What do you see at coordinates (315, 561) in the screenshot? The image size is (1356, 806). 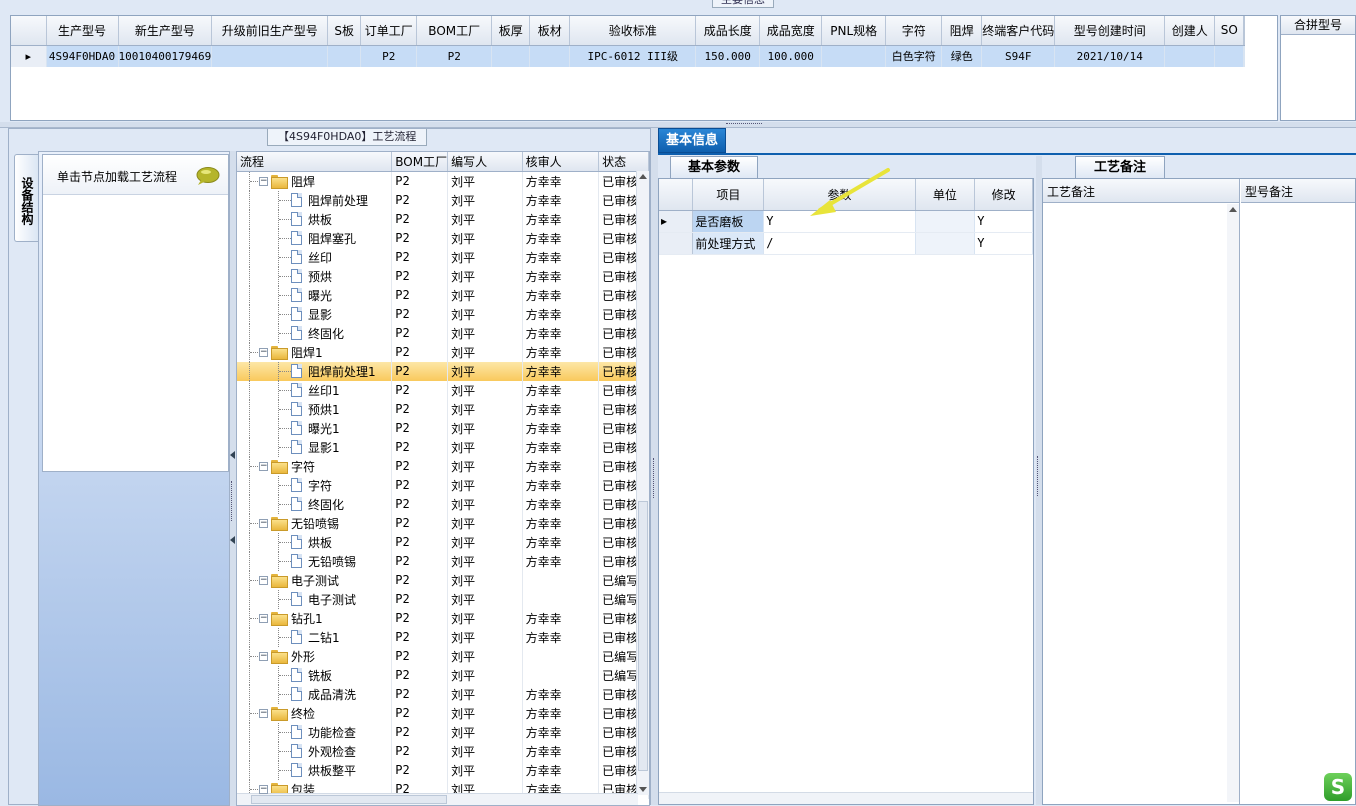 I see `tree-node: 无铅喷锡` at bounding box center [315, 561].